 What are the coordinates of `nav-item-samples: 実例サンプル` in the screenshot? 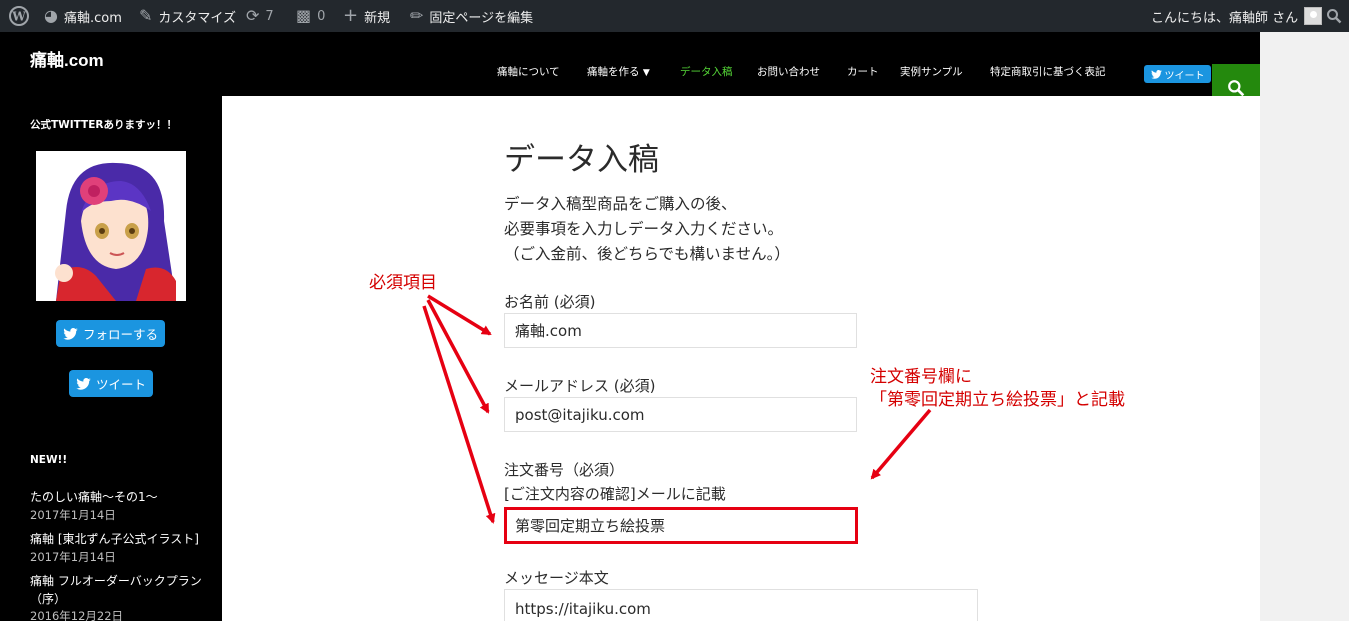 It's located at (931, 71).